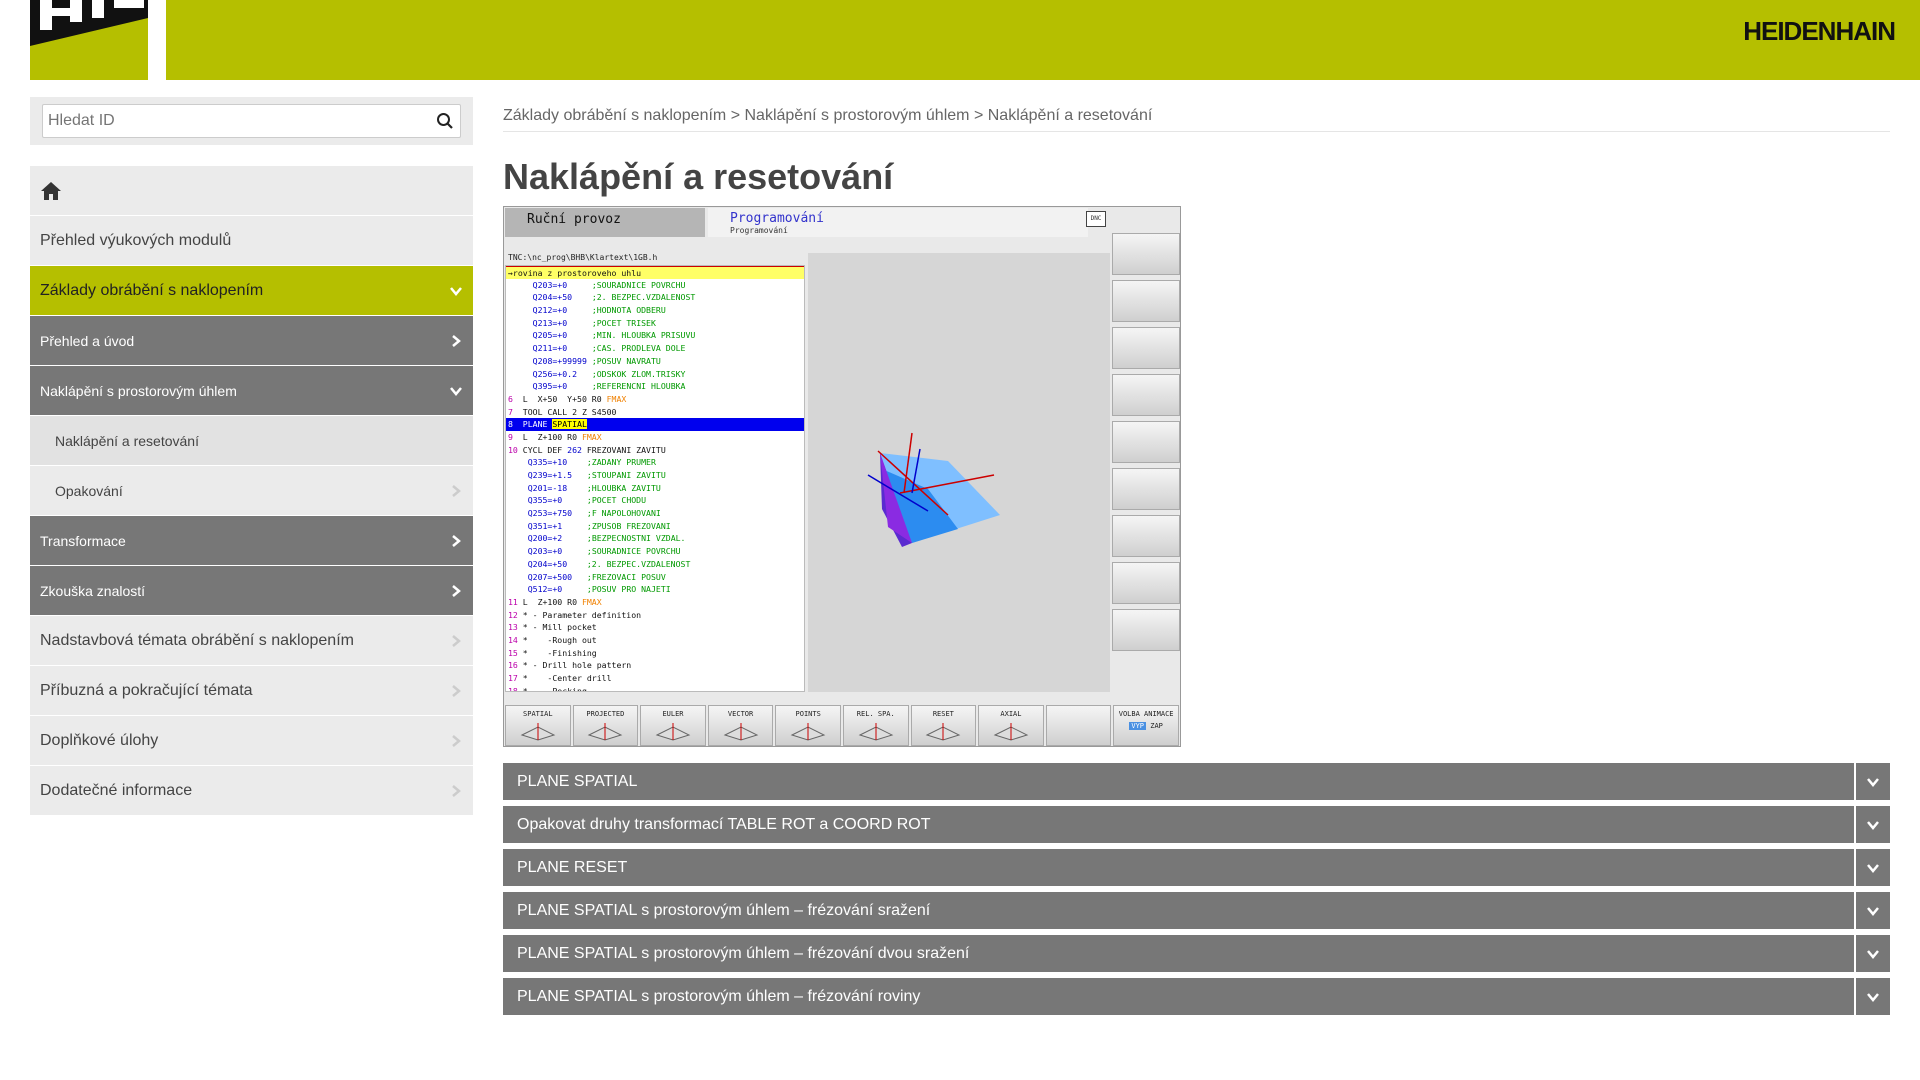  What do you see at coordinates (251, 441) in the screenshot?
I see `sidebar-item-tilt-reset: Naklápění a resetování` at bounding box center [251, 441].